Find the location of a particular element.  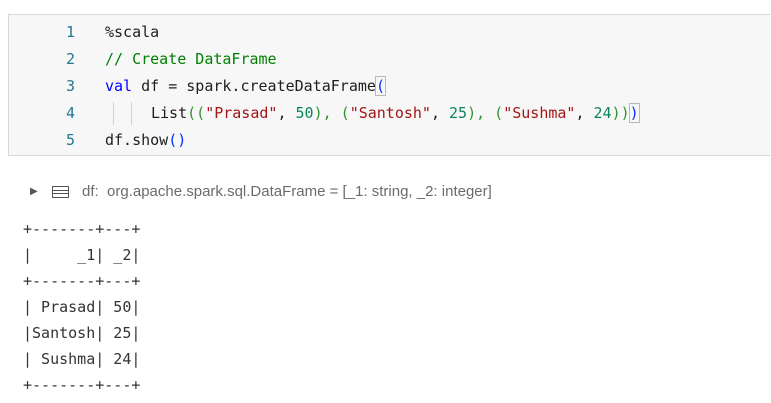

line-number: 2 is located at coordinates (70, 59).